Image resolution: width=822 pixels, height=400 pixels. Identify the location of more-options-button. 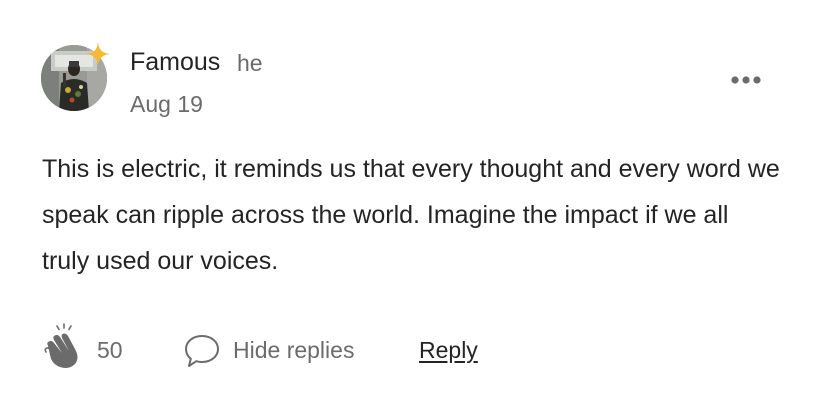
(746, 80).